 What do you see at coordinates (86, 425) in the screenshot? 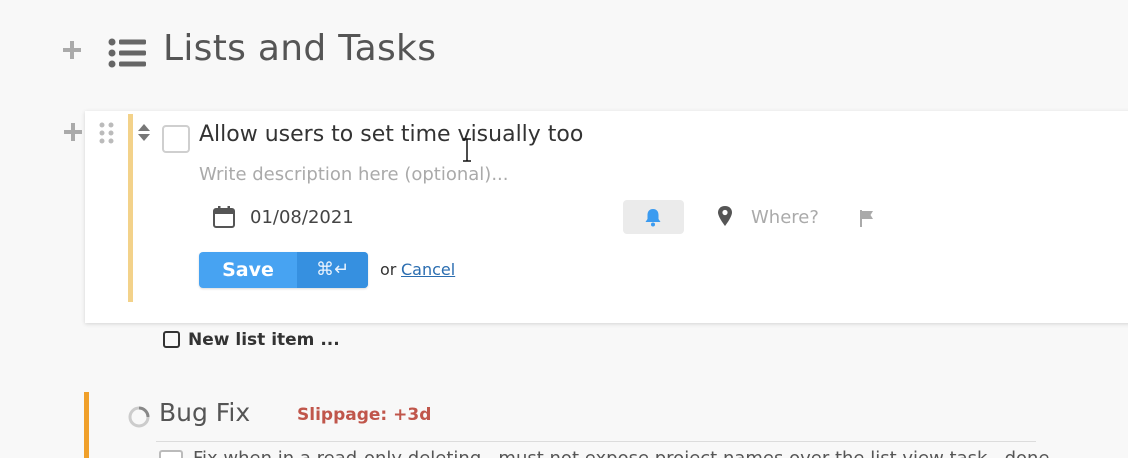
I see `bug-fix-accent-bar` at bounding box center [86, 425].